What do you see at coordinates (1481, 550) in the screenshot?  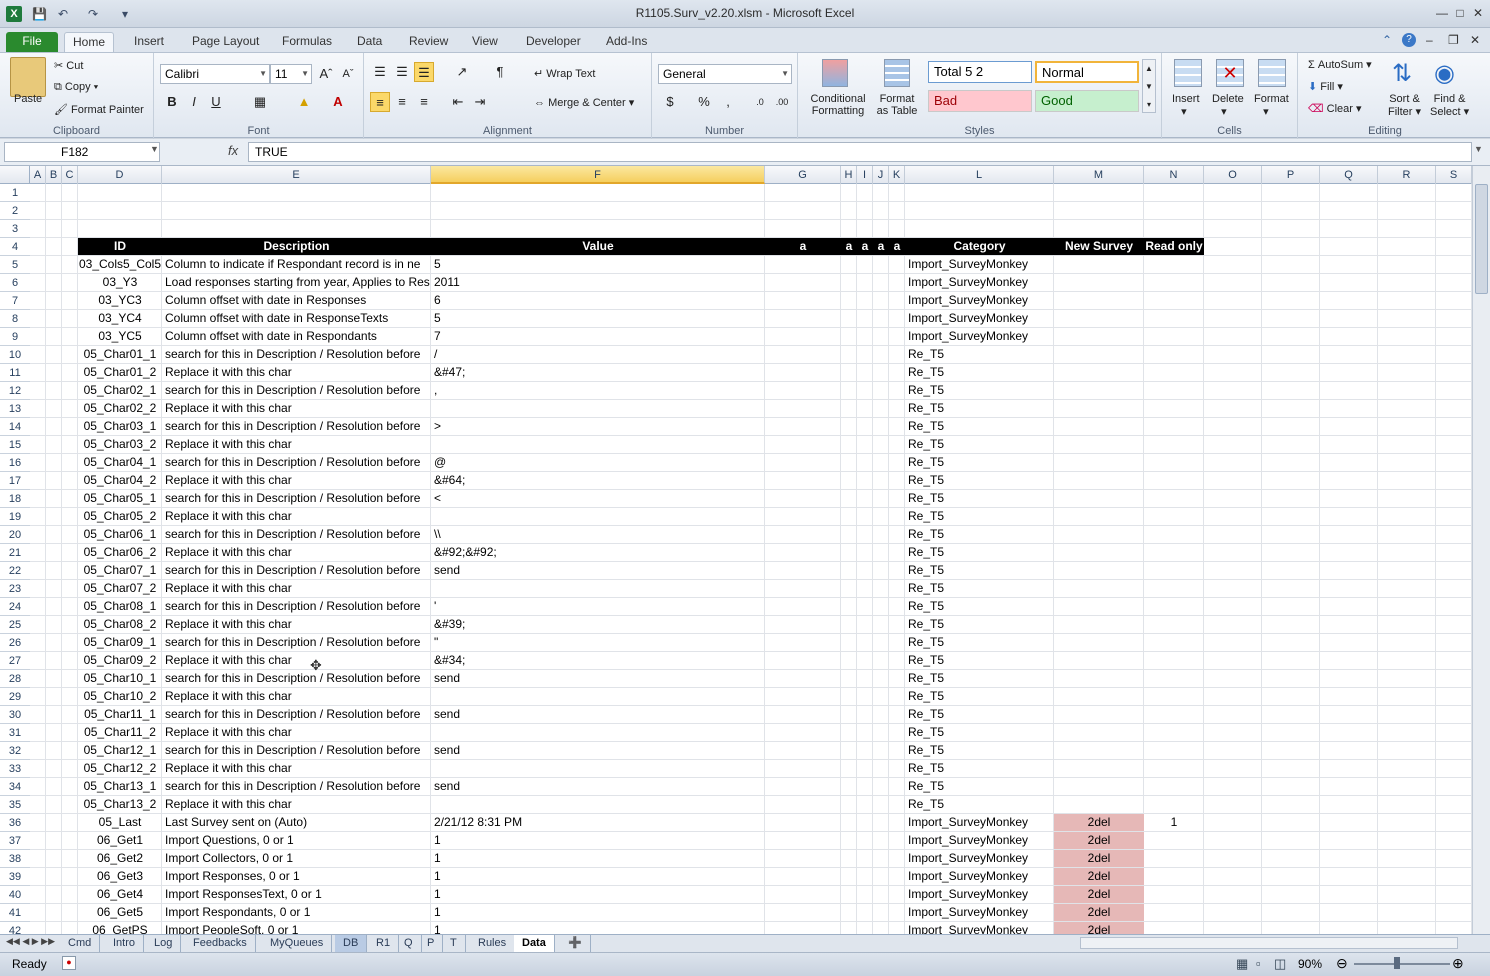 I see `vertical-scrollbar` at bounding box center [1481, 550].